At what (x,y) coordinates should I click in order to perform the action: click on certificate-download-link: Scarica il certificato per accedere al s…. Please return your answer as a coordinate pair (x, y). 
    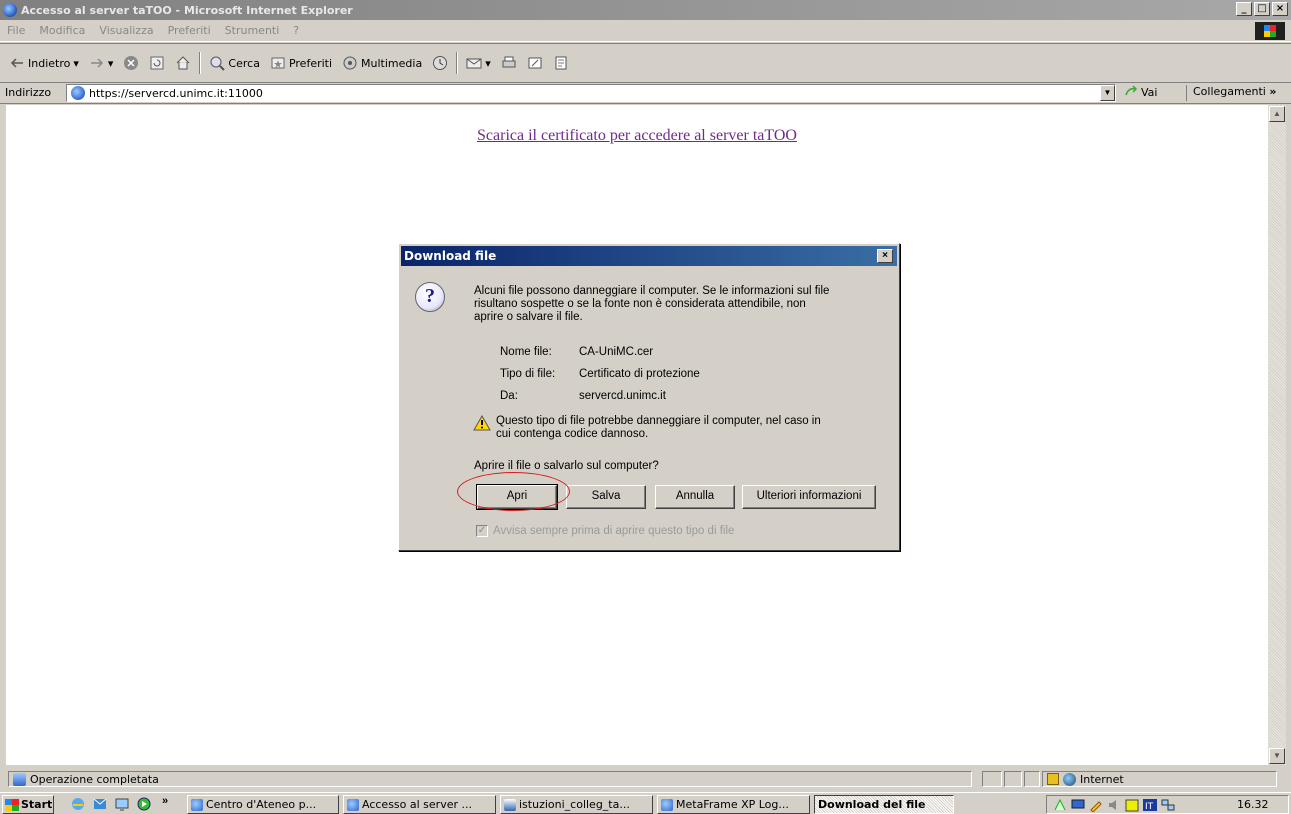
    Looking at the image, I should click on (637, 135).